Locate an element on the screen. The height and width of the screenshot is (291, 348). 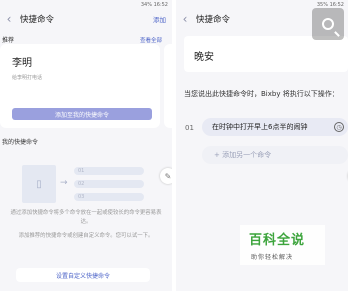
description-2: 添加推荐的快捷命令或创建自定义命令。您可以试一下。 is located at coordinates (86, 236).